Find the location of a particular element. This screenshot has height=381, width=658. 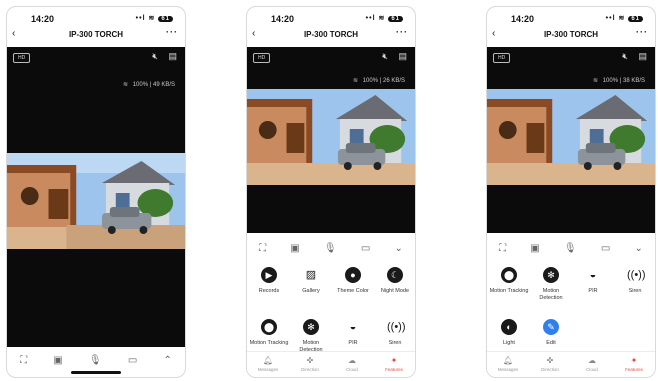

records-button: ▶ Records is located at coordinates (269, 281).